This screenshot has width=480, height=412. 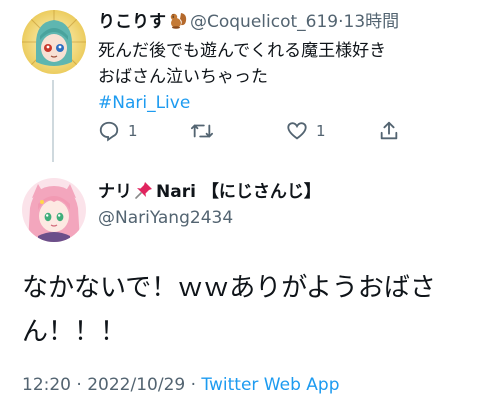 I want to click on squirrel-icon, so click(x=178, y=23).